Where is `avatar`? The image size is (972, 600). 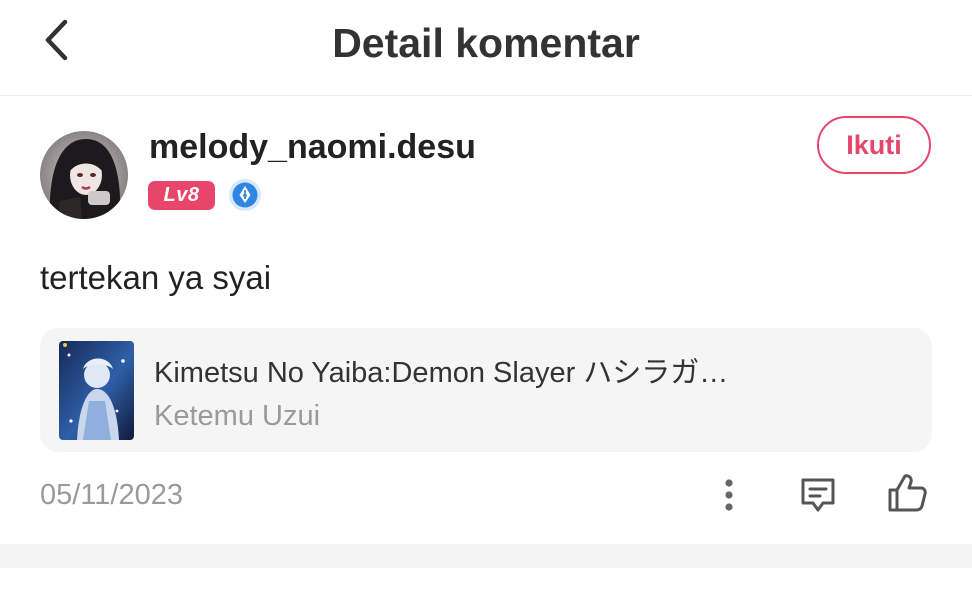 avatar is located at coordinates (84, 175).